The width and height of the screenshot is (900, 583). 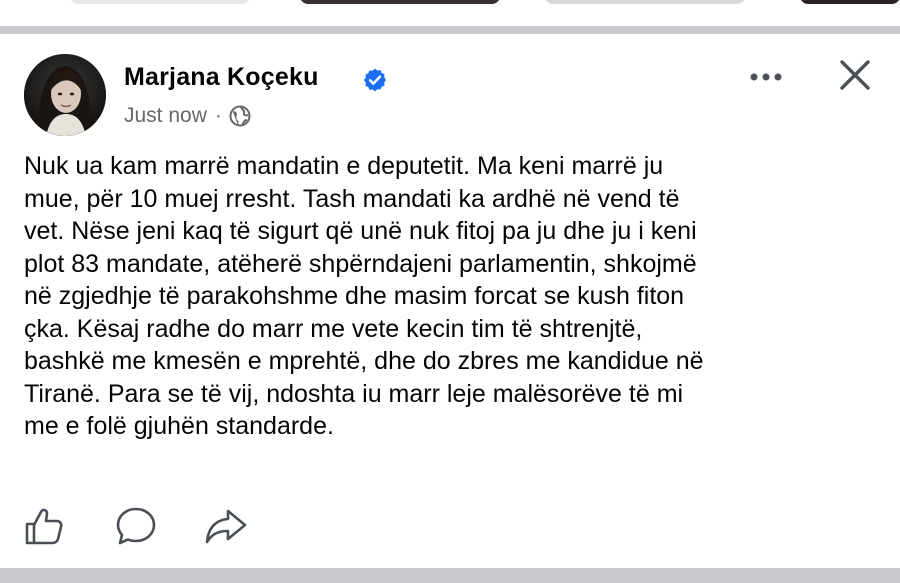 I want to click on globe-icon, so click(x=240, y=116).